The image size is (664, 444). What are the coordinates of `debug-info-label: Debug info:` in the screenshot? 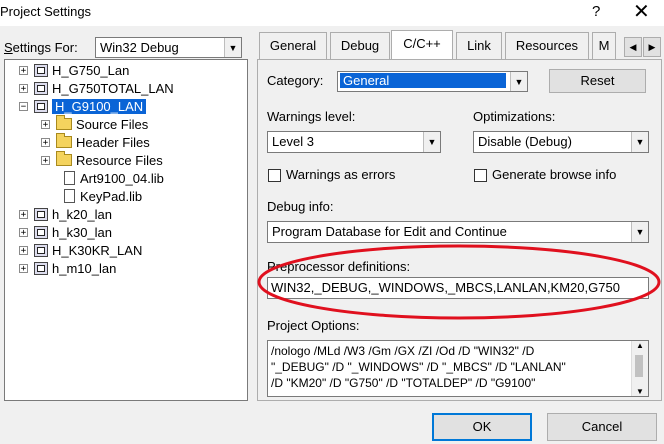 It's located at (300, 206).